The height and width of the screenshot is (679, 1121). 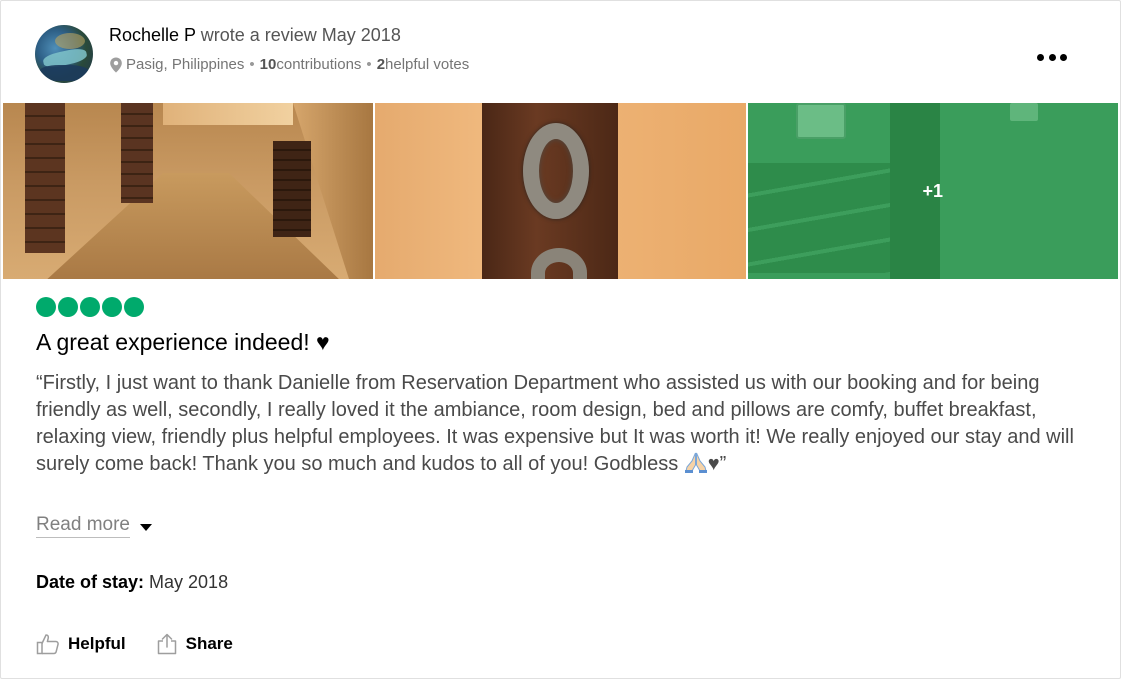 I want to click on date-of-stay-label: Date of stay:, so click(x=90, y=582).